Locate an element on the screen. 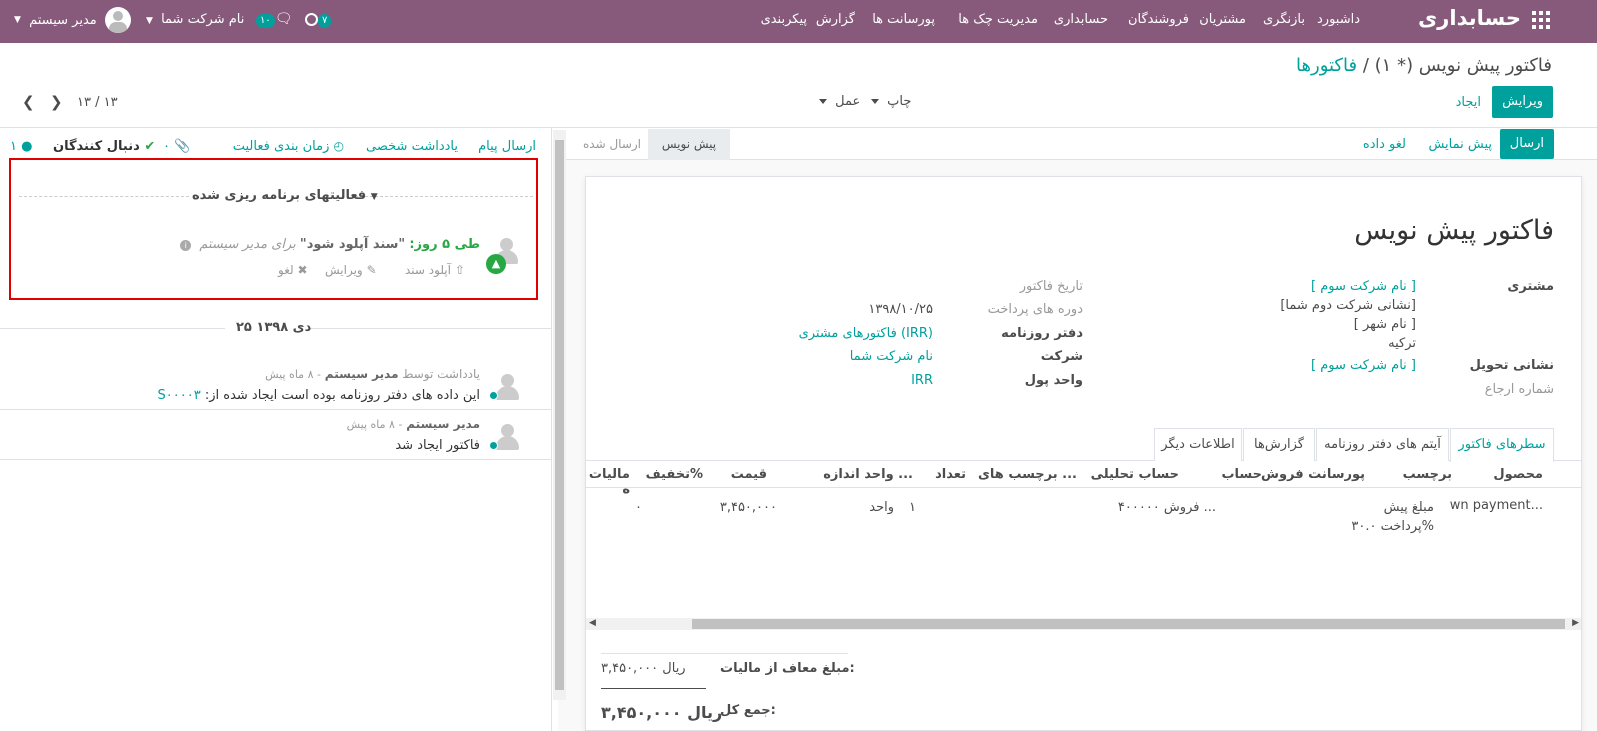 The width and height of the screenshot is (1597, 731). menu-item-customers: مشتریان is located at coordinates (1222, 19).